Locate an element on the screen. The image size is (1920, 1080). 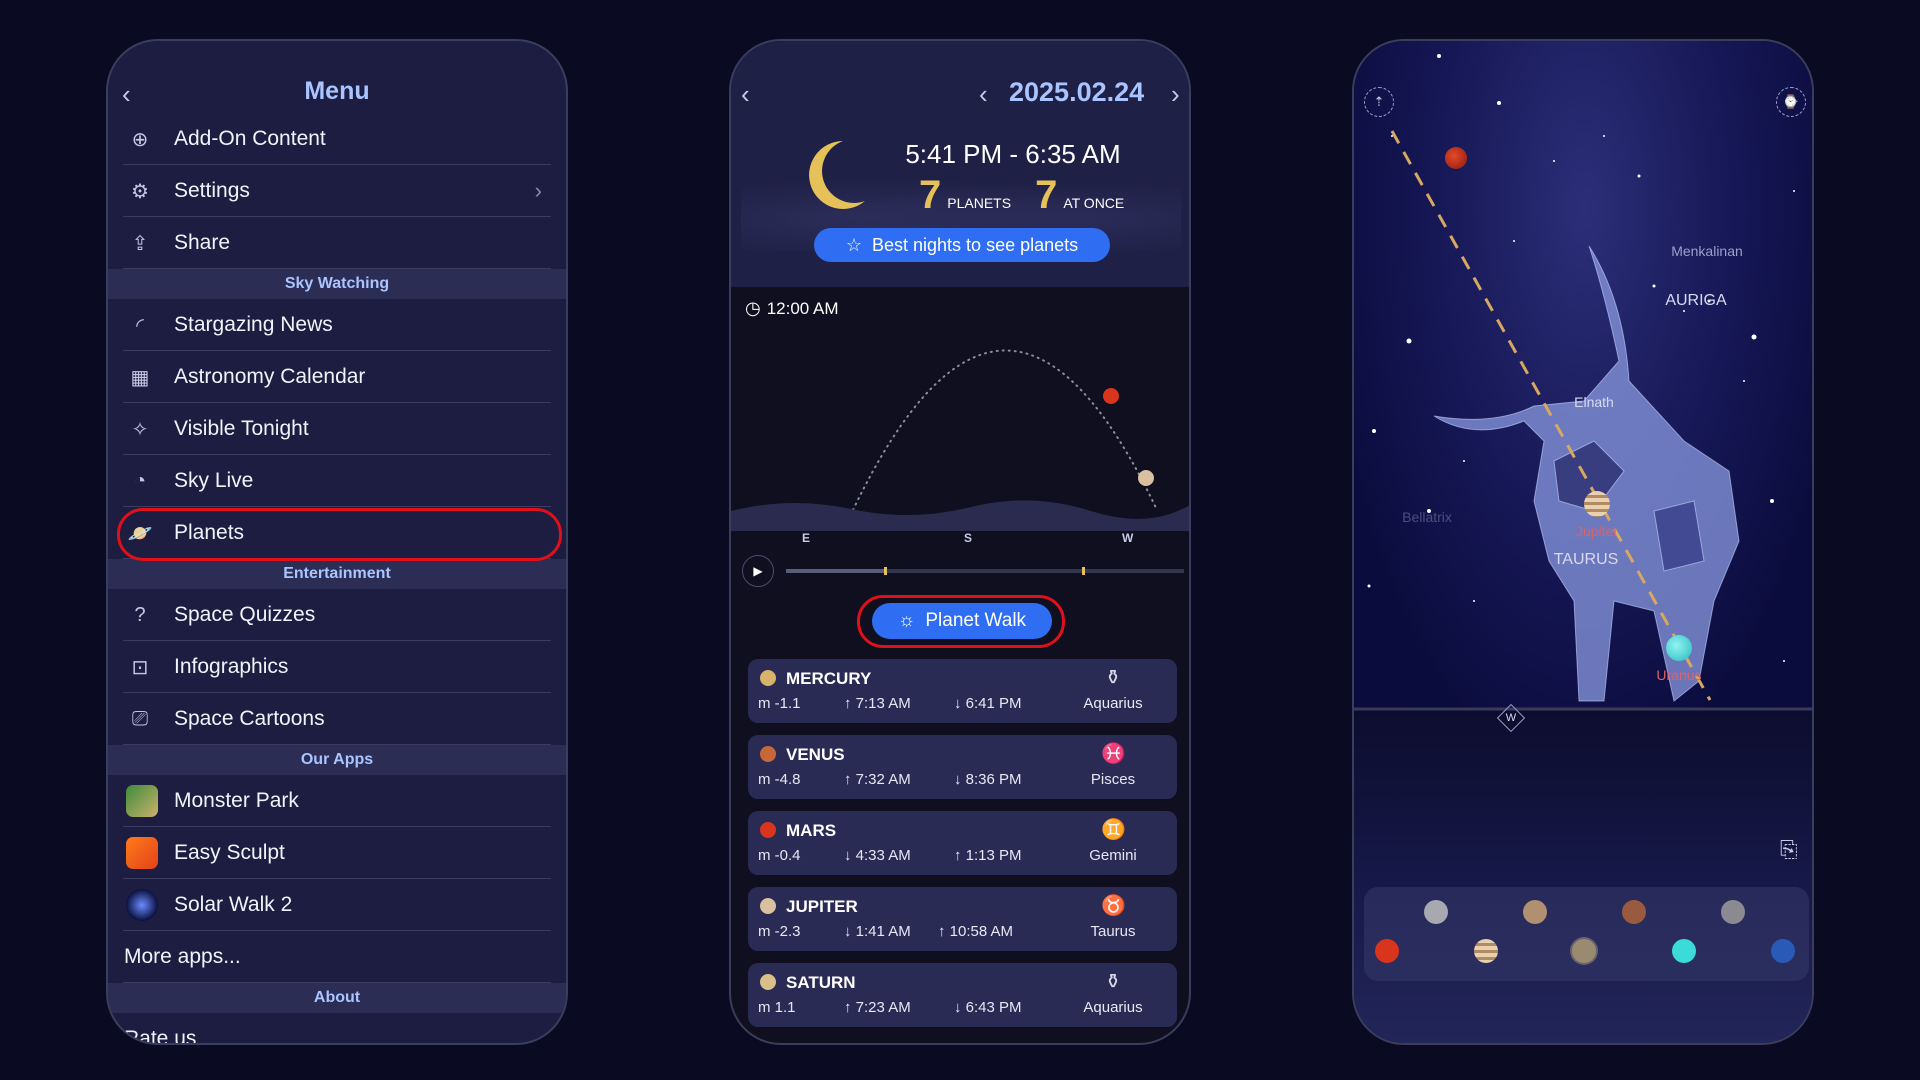
quiz-icon: ? is located at coordinates (140, 614).